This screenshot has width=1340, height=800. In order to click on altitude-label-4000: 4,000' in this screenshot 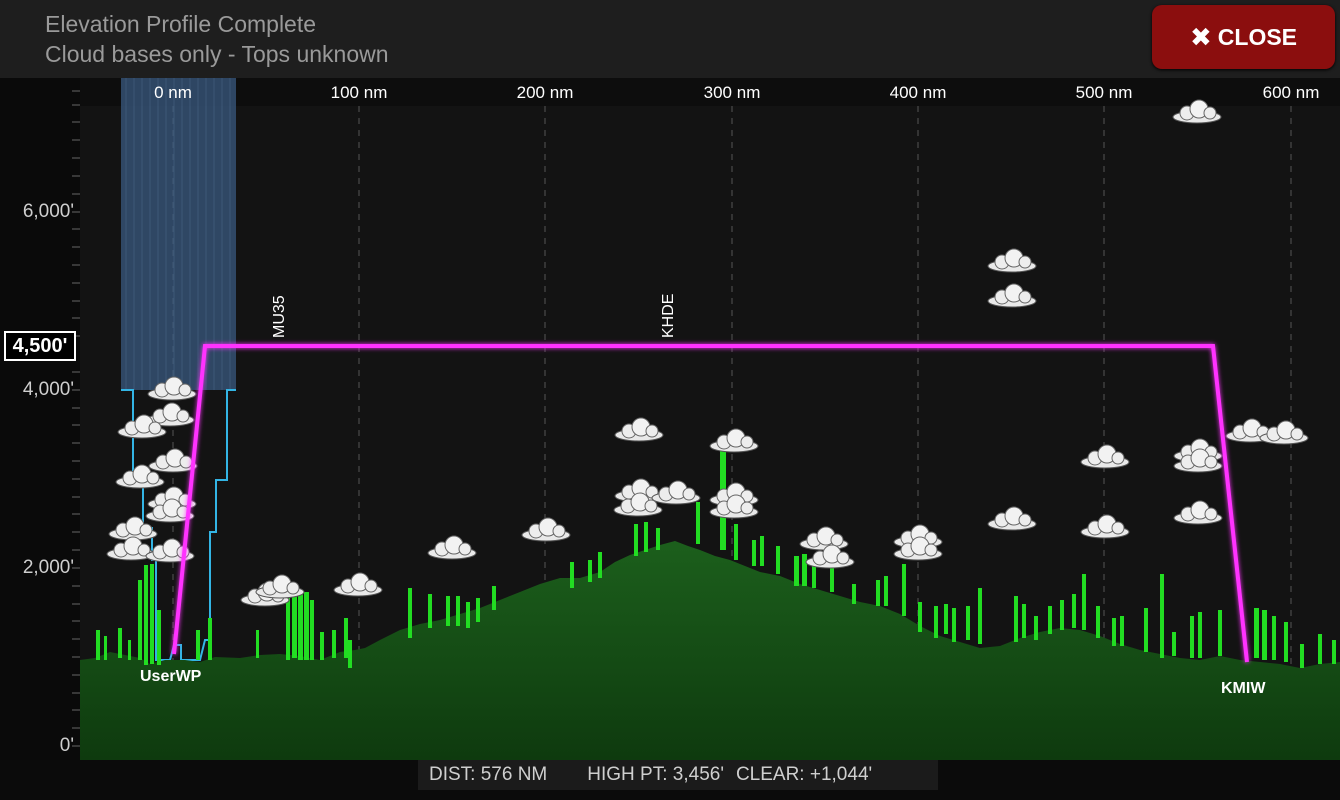, I will do `click(48, 389)`.